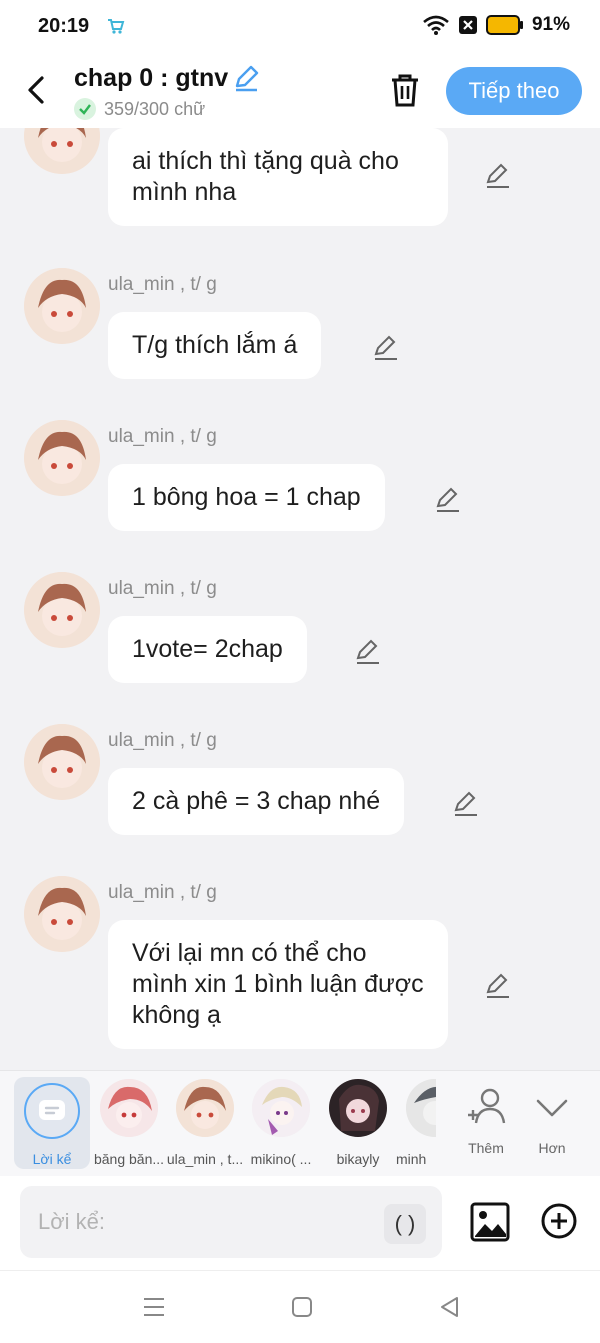 This screenshot has height=1343, width=600. I want to click on message-item: ula_min , t/ g 2 cà phê = 3 chap nhé, so click(300, 784).